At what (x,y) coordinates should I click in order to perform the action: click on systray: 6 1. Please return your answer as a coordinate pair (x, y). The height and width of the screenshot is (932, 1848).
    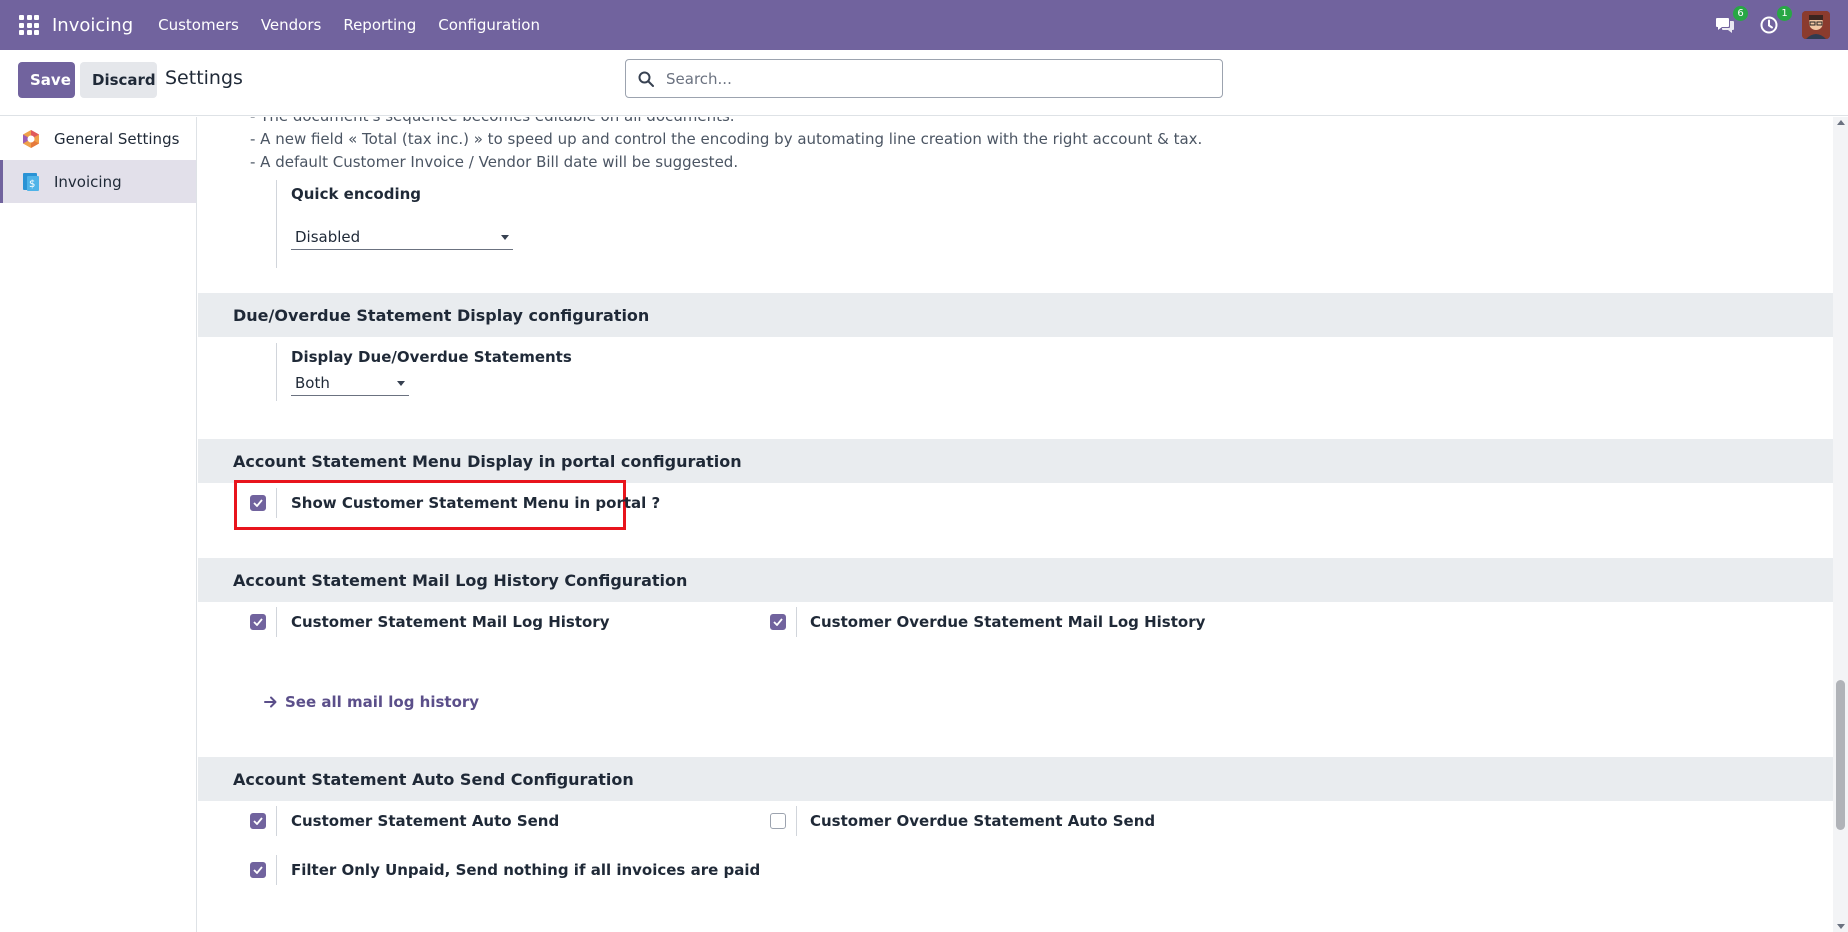
    Looking at the image, I should click on (1772, 25).